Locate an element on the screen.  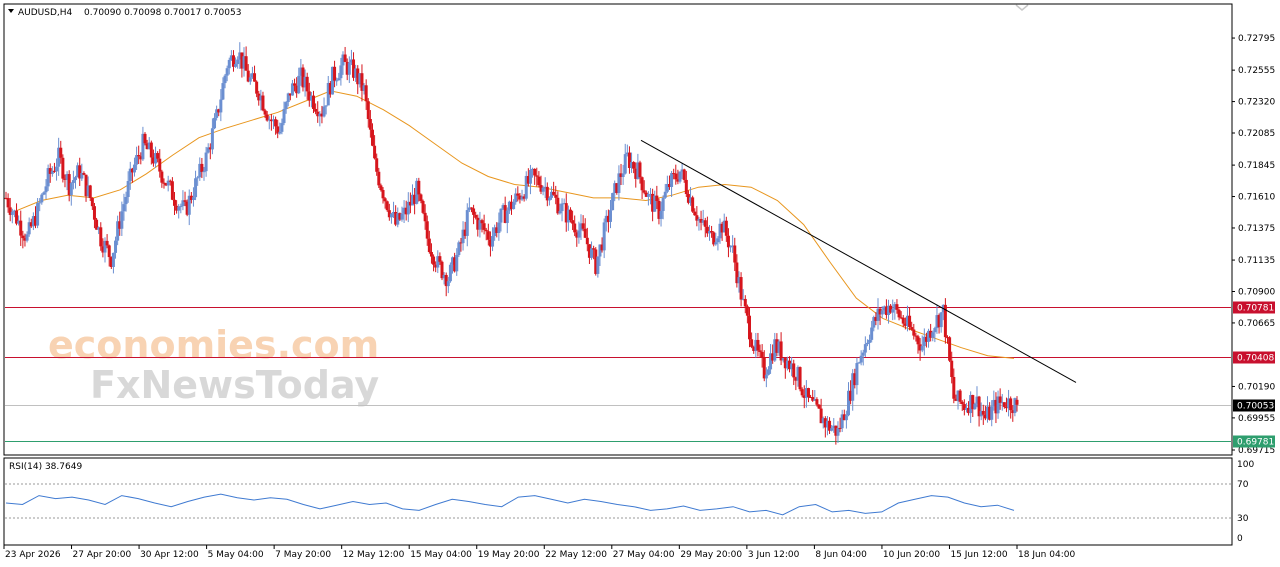
price-tick-label: 0.71375 is located at coordinates (1256, 229).